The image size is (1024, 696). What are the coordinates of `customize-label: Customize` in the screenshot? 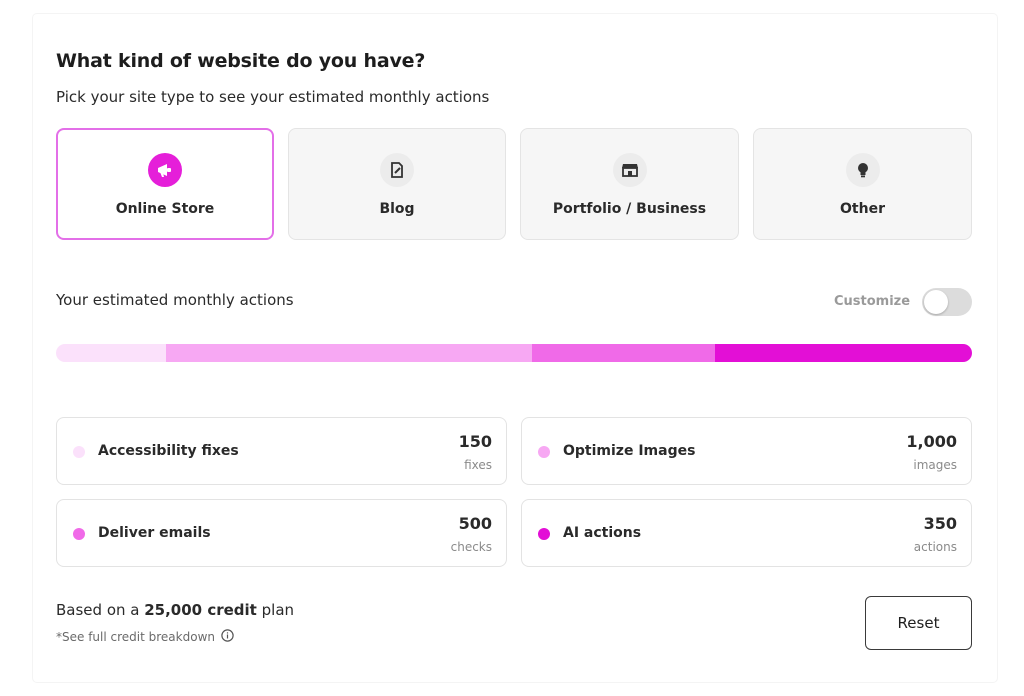 It's located at (872, 301).